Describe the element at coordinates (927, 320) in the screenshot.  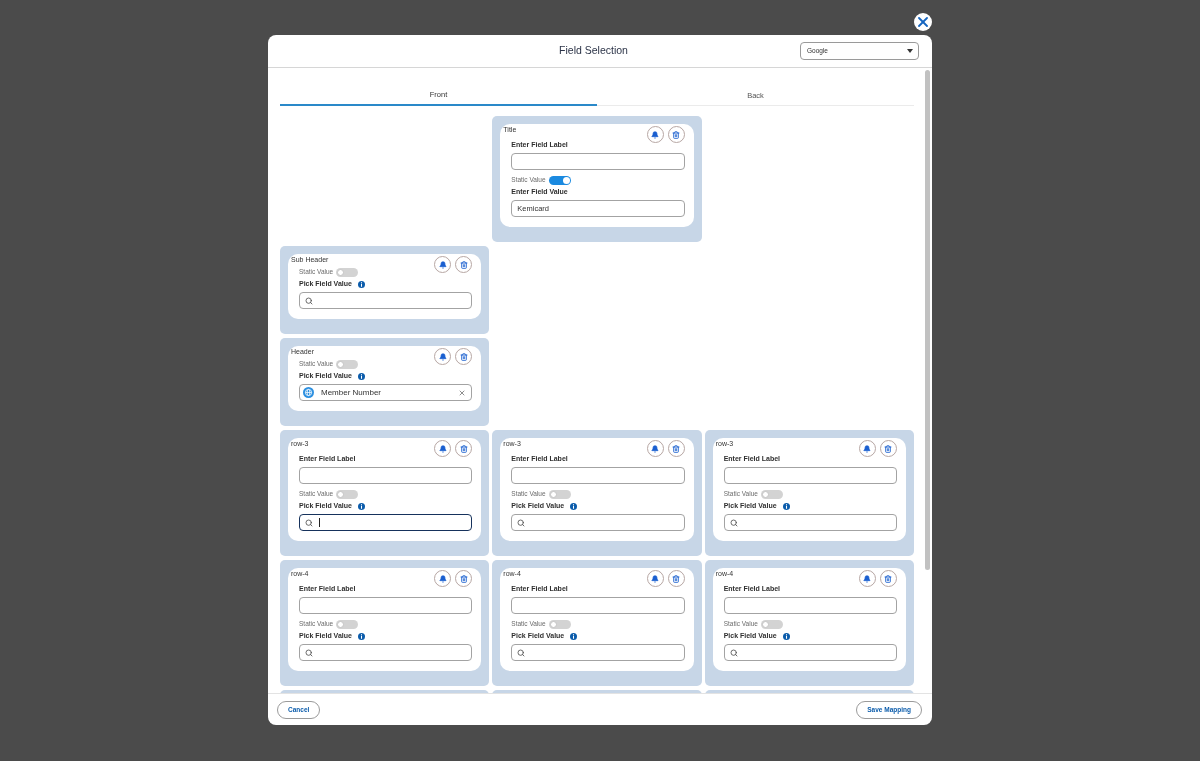
I see `scrollbar-thumb` at that location.